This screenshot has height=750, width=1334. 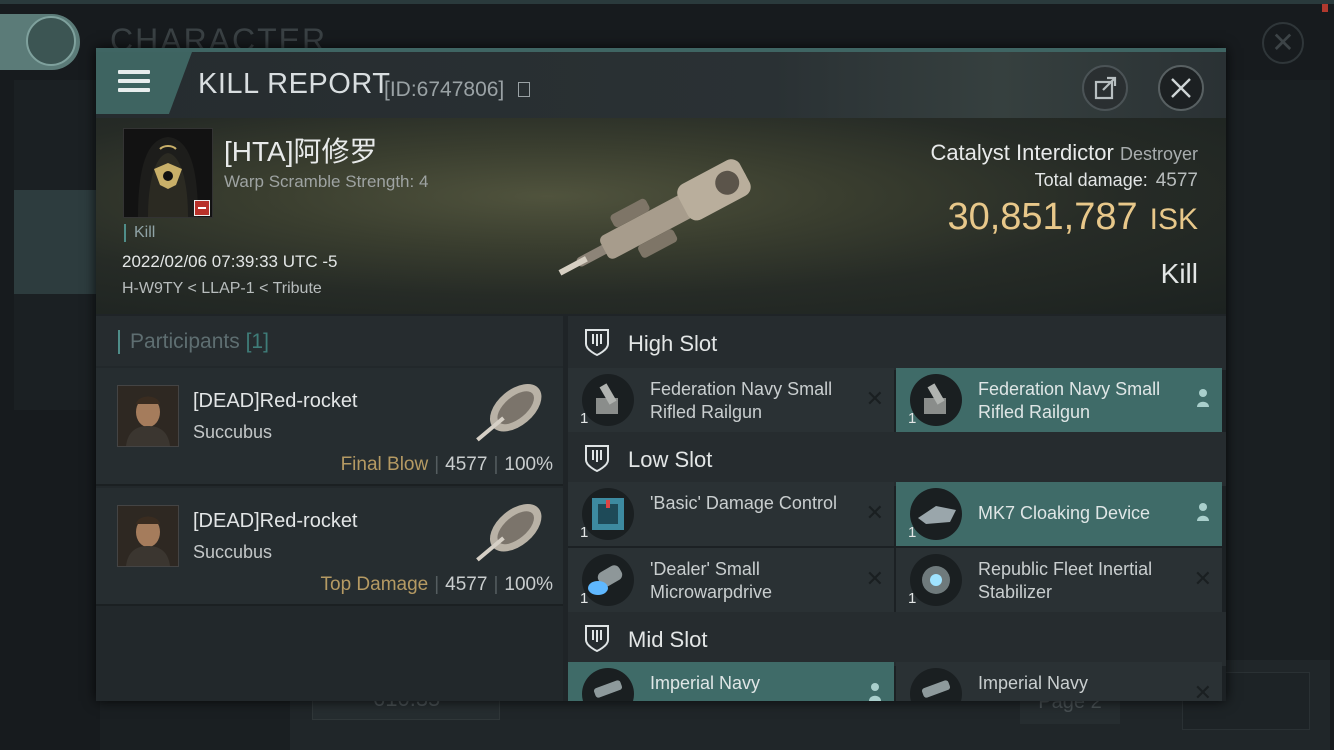 I want to click on inertial-stabilizer-icon, so click(x=936, y=580).